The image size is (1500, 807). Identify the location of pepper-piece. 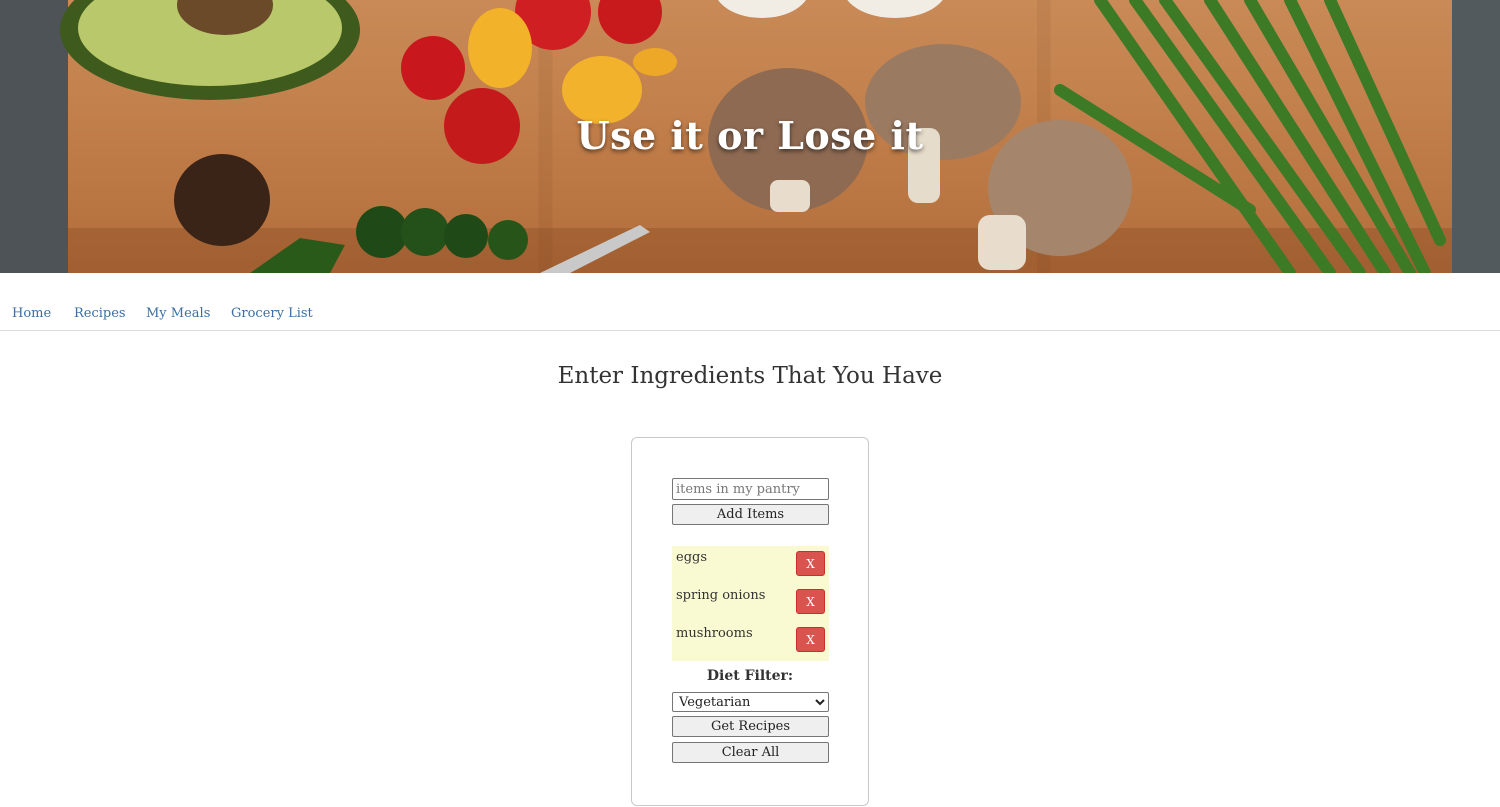
(297, 255).